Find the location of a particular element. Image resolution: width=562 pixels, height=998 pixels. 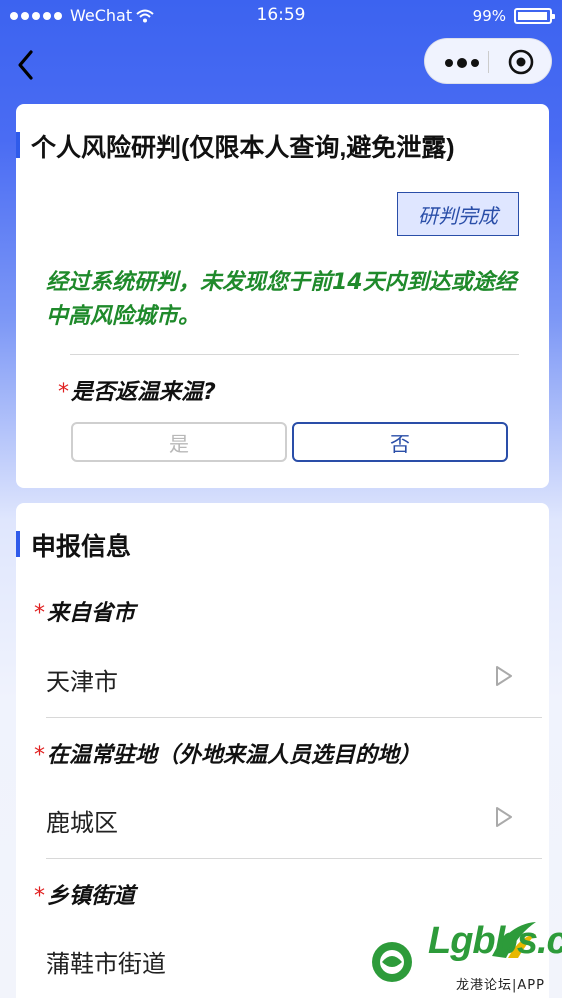

question-text: 是否返温来温? is located at coordinates (143, 392).